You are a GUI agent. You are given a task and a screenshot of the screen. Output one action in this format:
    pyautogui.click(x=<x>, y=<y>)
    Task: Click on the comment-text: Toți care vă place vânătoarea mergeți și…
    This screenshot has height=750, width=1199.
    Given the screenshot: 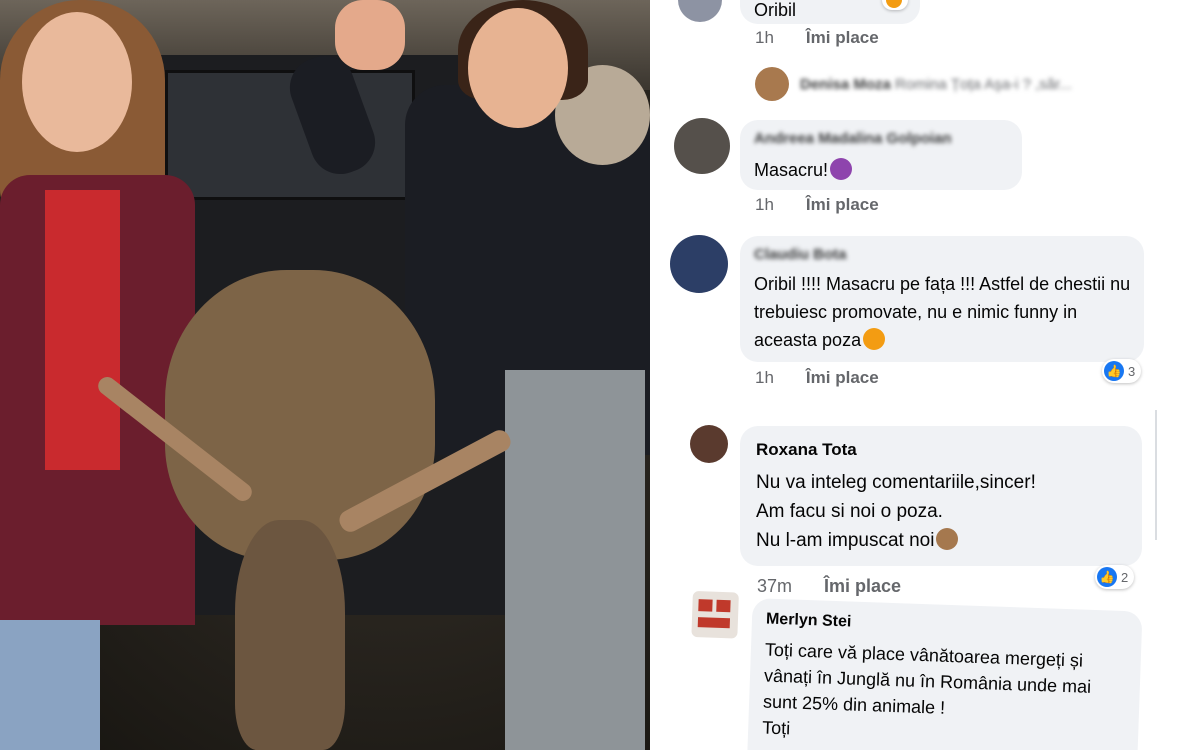 What is the action you would take?
    pyautogui.click(x=927, y=678)
    